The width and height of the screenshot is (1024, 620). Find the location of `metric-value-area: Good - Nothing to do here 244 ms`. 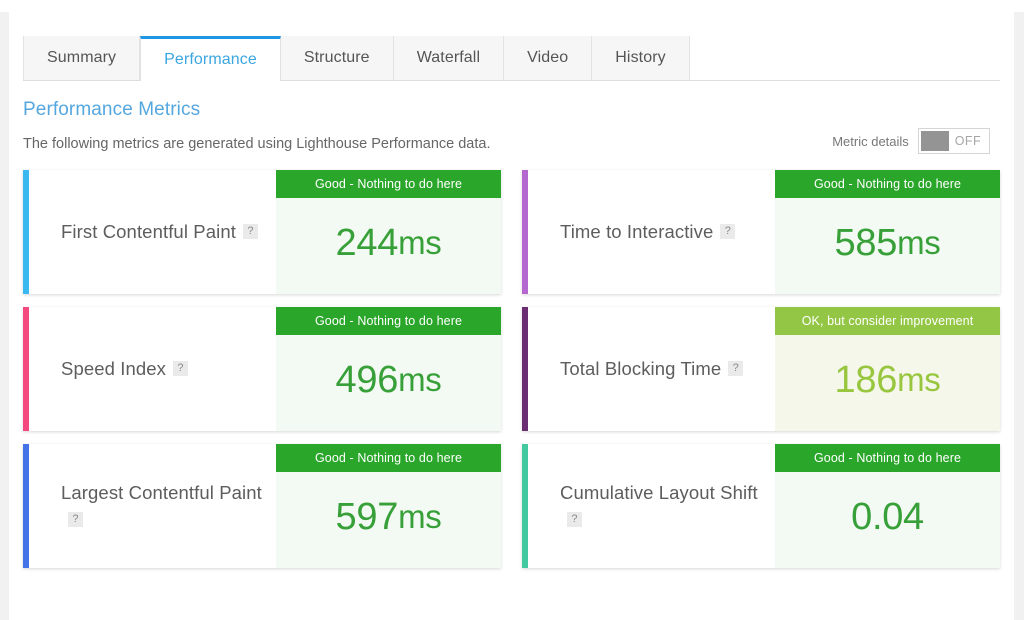

metric-value-area: Good - Nothing to do here 244 ms is located at coordinates (388, 232).